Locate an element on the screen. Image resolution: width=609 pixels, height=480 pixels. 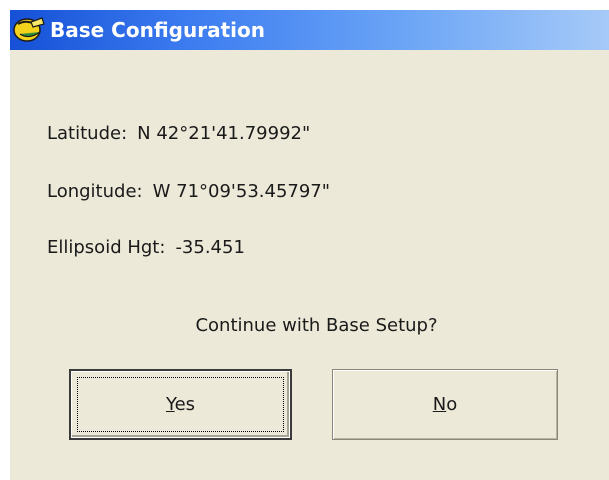
title-bar: Base Configuration is located at coordinates (309, 30).